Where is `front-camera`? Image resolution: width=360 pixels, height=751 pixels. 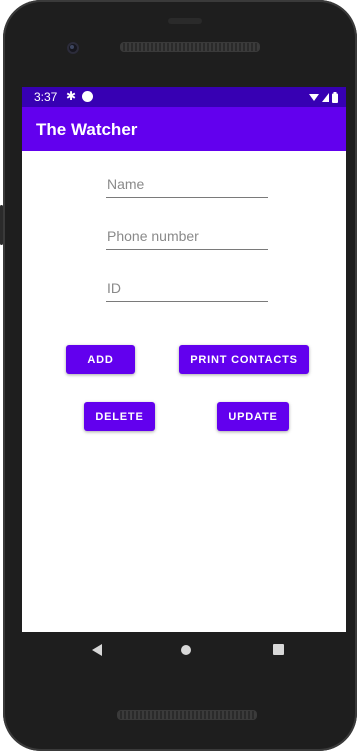
front-camera is located at coordinates (73, 48).